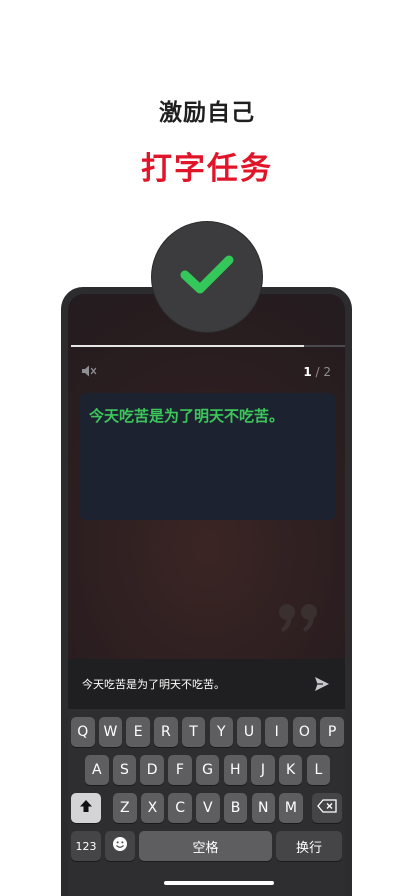  What do you see at coordinates (309, 846) in the screenshot?
I see `return-key: 换行` at bounding box center [309, 846].